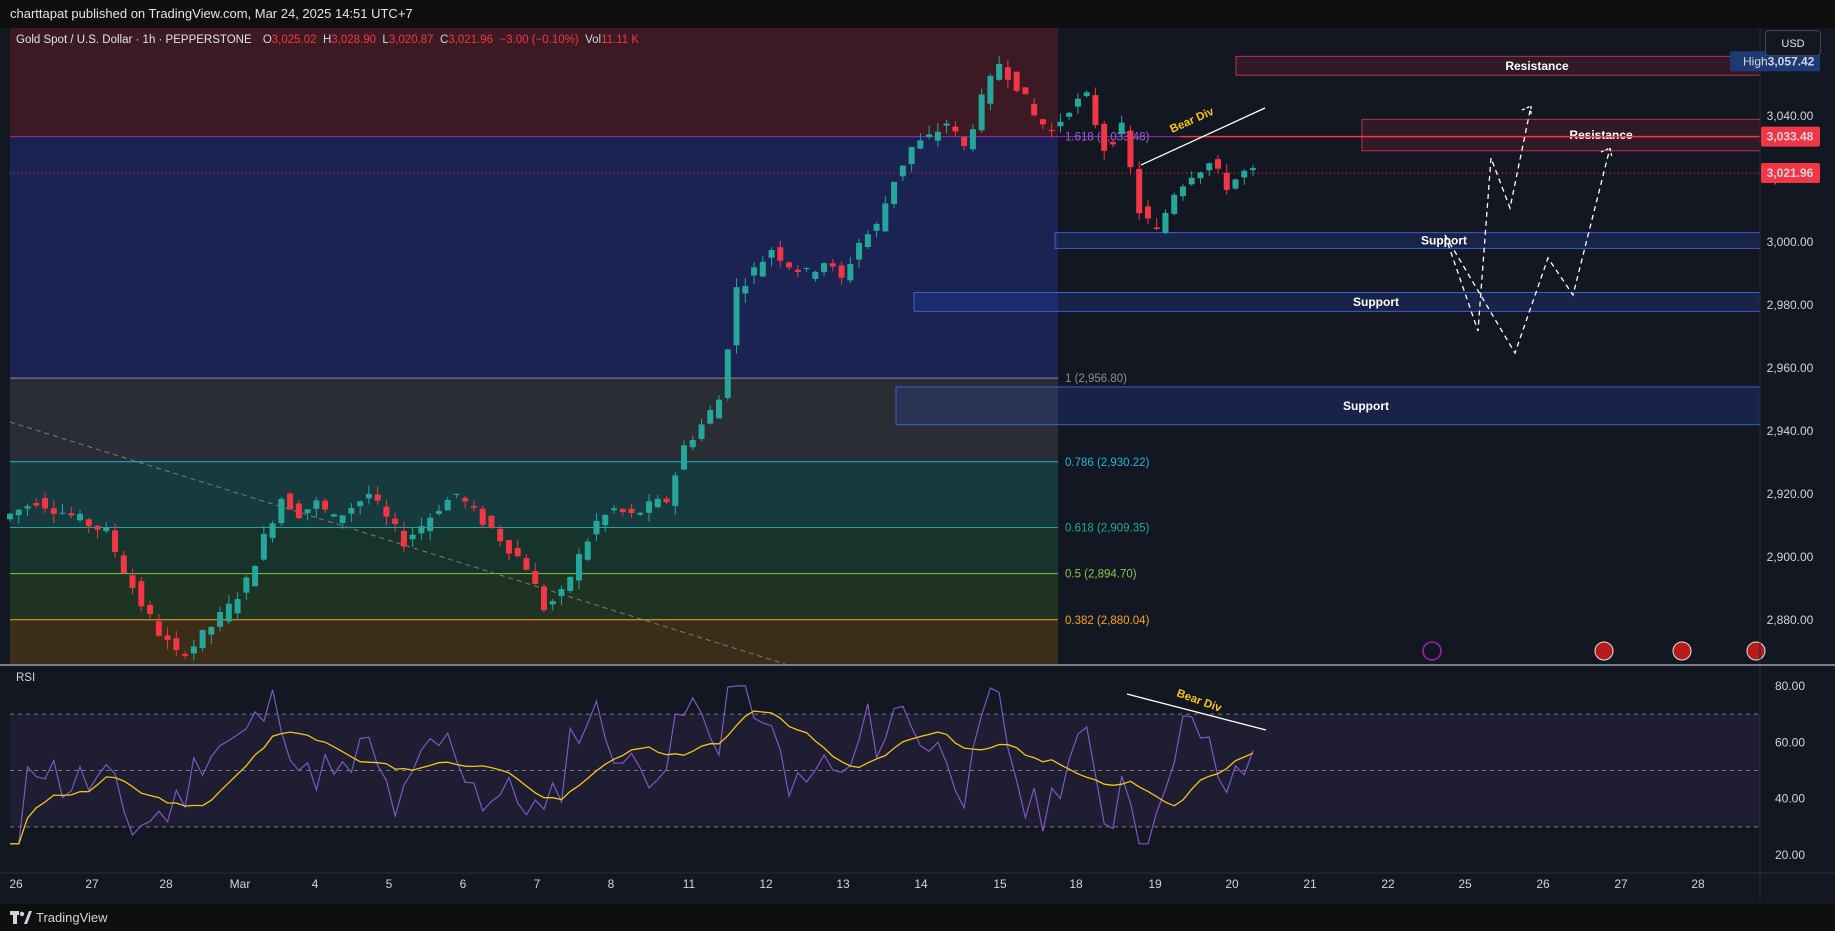 The width and height of the screenshot is (1835, 931). What do you see at coordinates (25, 678) in the screenshot?
I see `rsi-pane-label: RSI` at bounding box center [25, 678].